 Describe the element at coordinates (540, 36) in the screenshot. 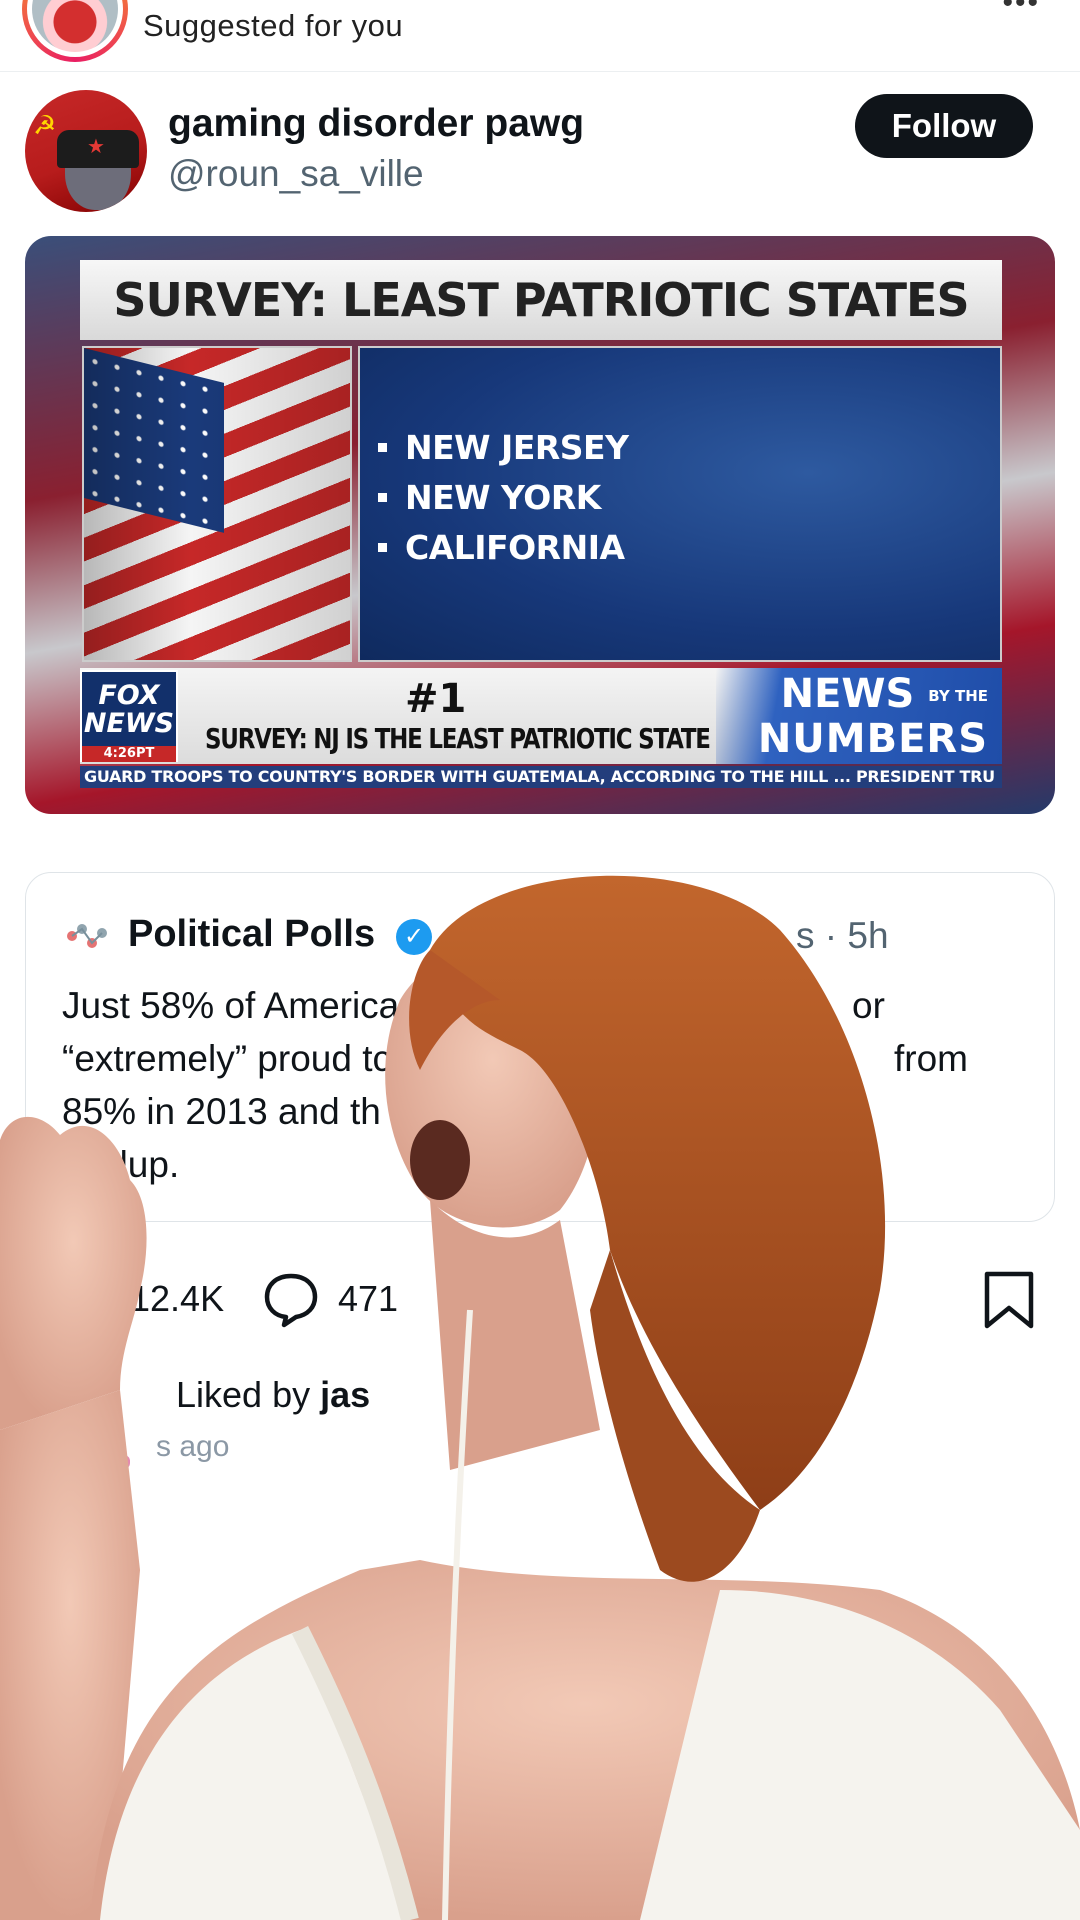

I see `suggested-header: Suggested for you •••` at that location.